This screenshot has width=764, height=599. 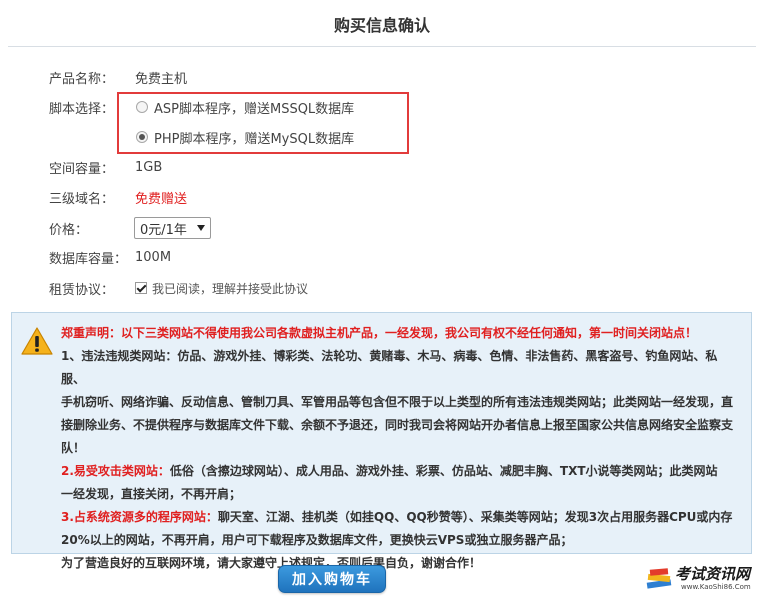 I want to click on agreement-row: 租赁协议： 我已阅读，理解并接受此协议, so click(x=178, y=288).